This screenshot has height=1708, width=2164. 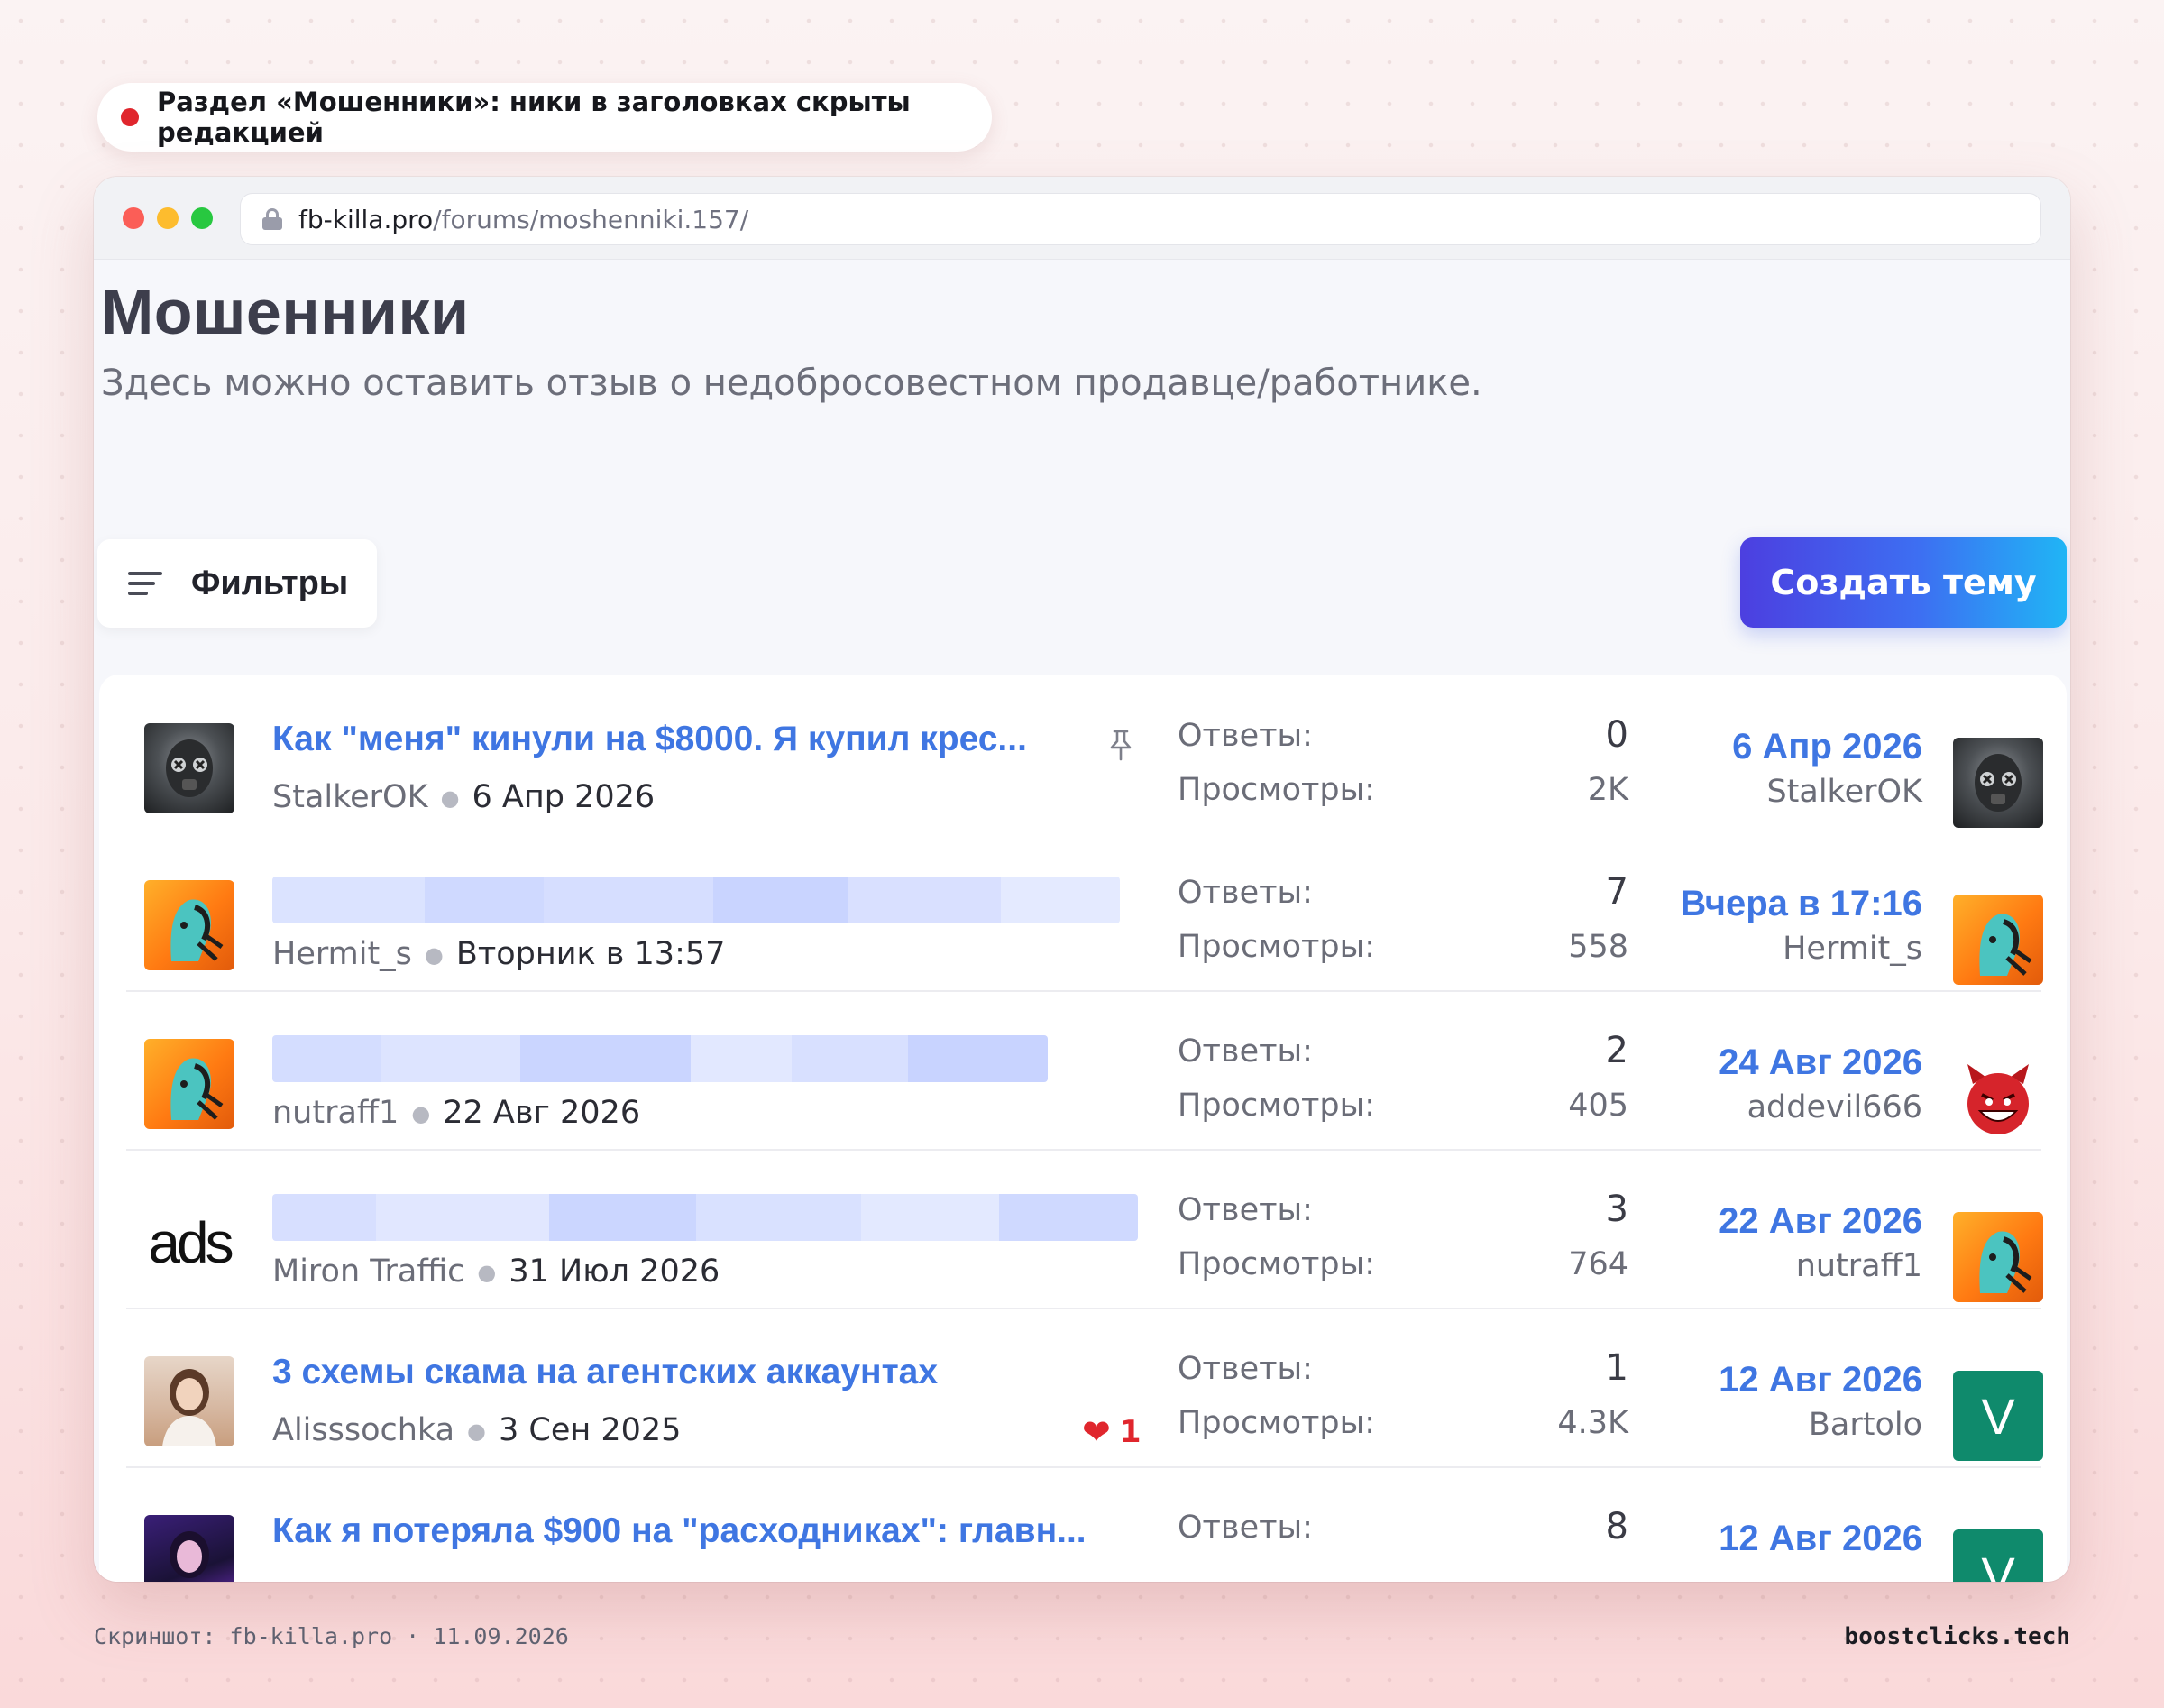 I want to click on thread-title-link: 3 схемы скама на агентских аккаунтах, so click(x=660, y=1372).